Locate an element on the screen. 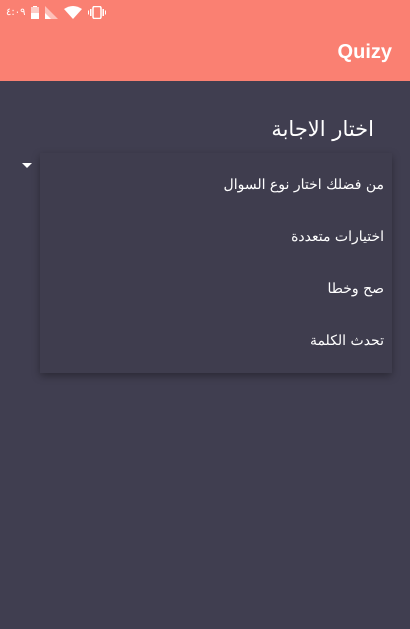  menu-item: صح وخطا is located at coordinates (216, 289).